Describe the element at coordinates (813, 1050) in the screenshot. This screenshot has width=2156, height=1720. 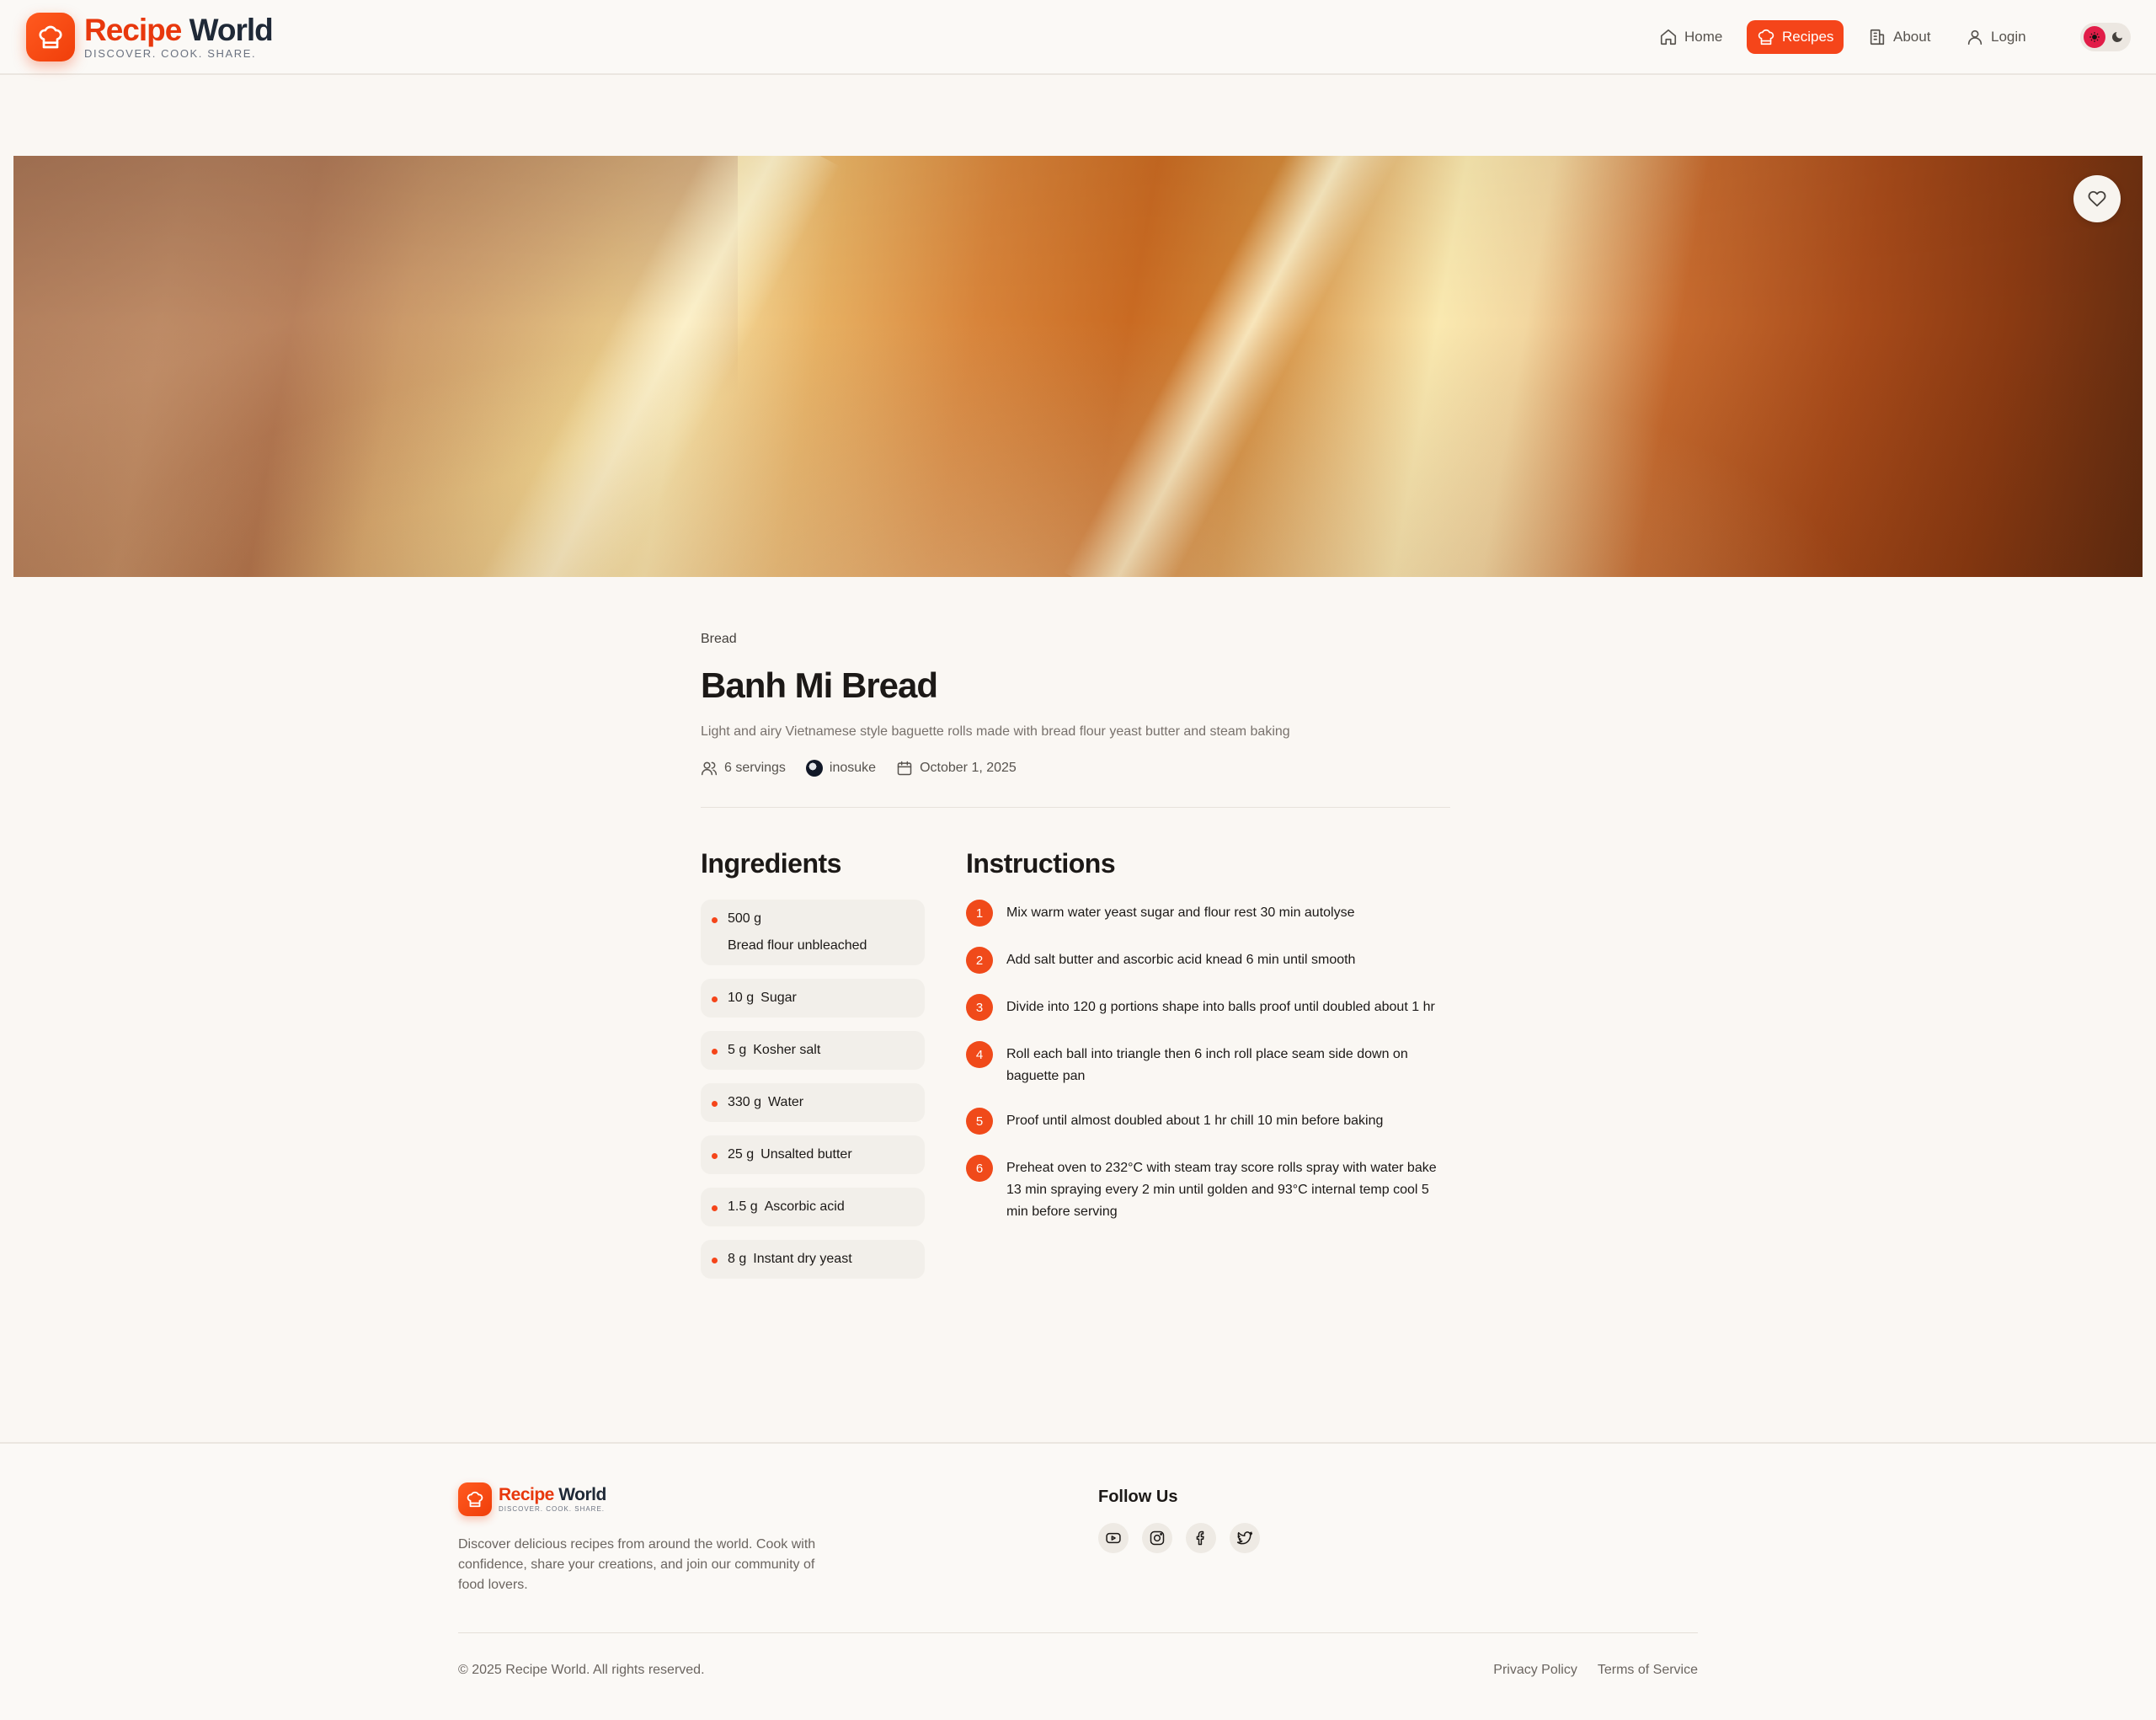
I see `ingredient-item: 5 g Kosher salt` at that location.